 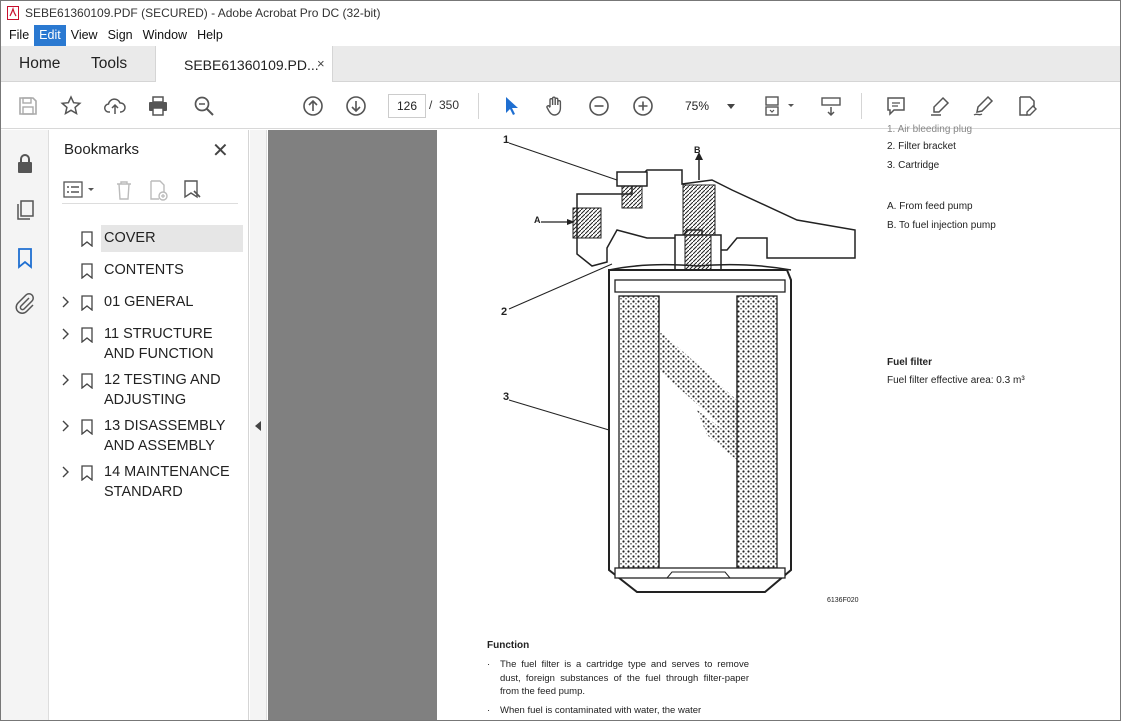 What do you see at coordinates (19, 35) in the screenshot?
I see `menu-file: File` at bounding box center [19, 35].